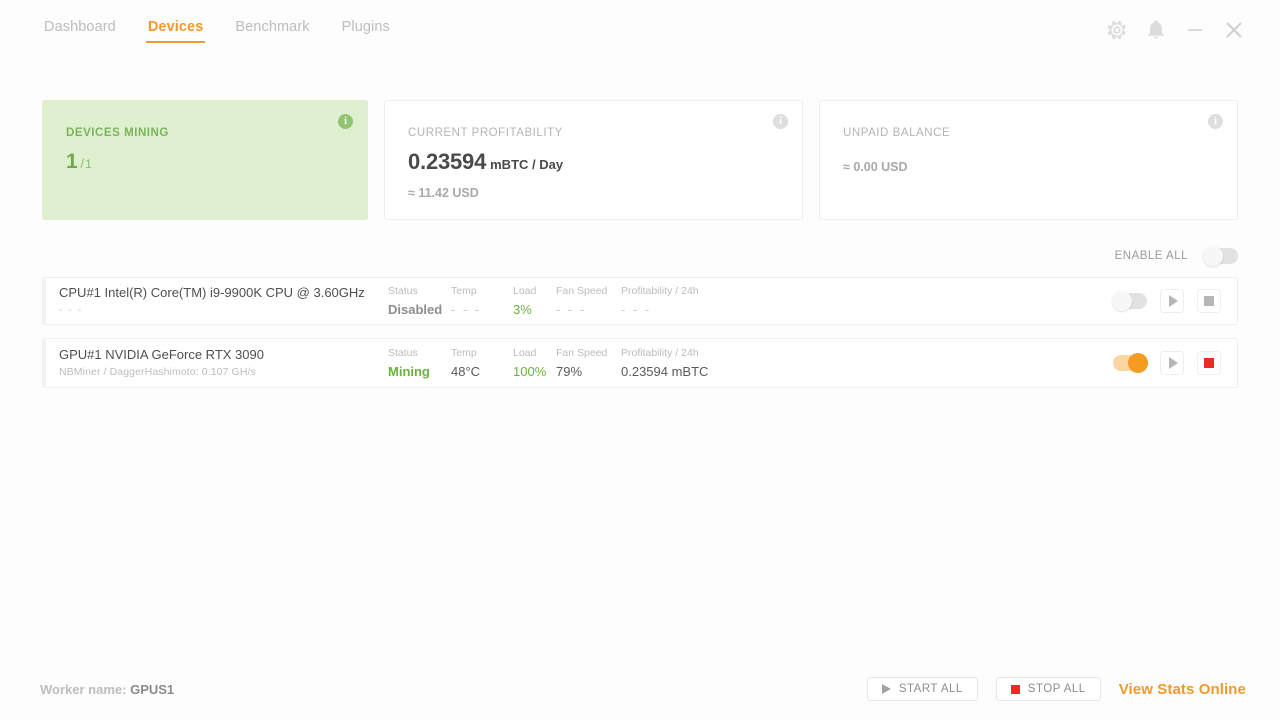 This screenshot has height=720, width=1280. Describe the element at coordinates (1156, 30) in the screenshot. I see `bell-icon` at that location.